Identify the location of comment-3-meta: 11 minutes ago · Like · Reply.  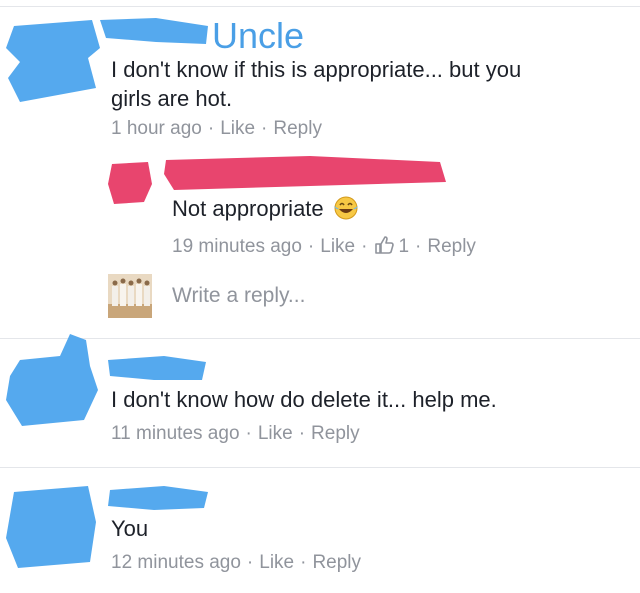
(235, 434).